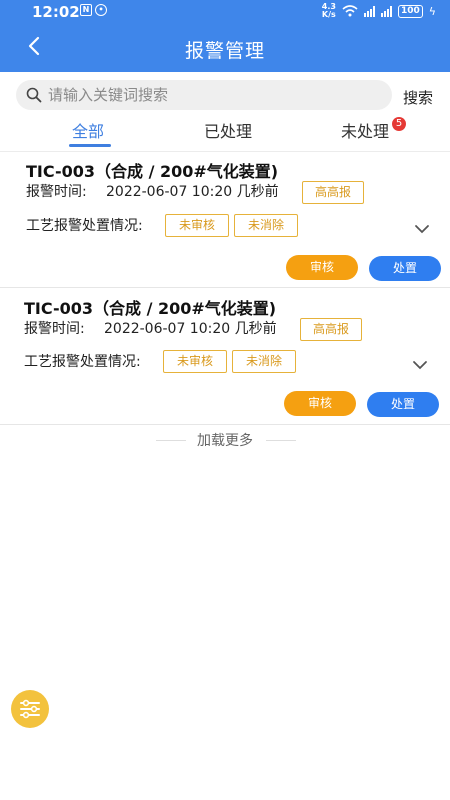 This screenshot has width=450, height=800. What do you see at coordinates (399, 124) in the screenshot?
I see `unprocessed-count-badge: 5` at bounding box center [399, 124].